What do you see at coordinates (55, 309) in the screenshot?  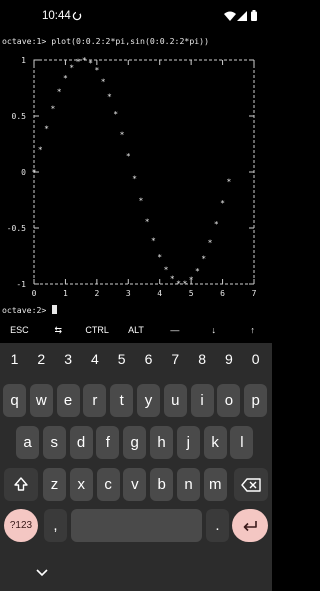 I see `text-cursor` at bounding box center [55, 309].